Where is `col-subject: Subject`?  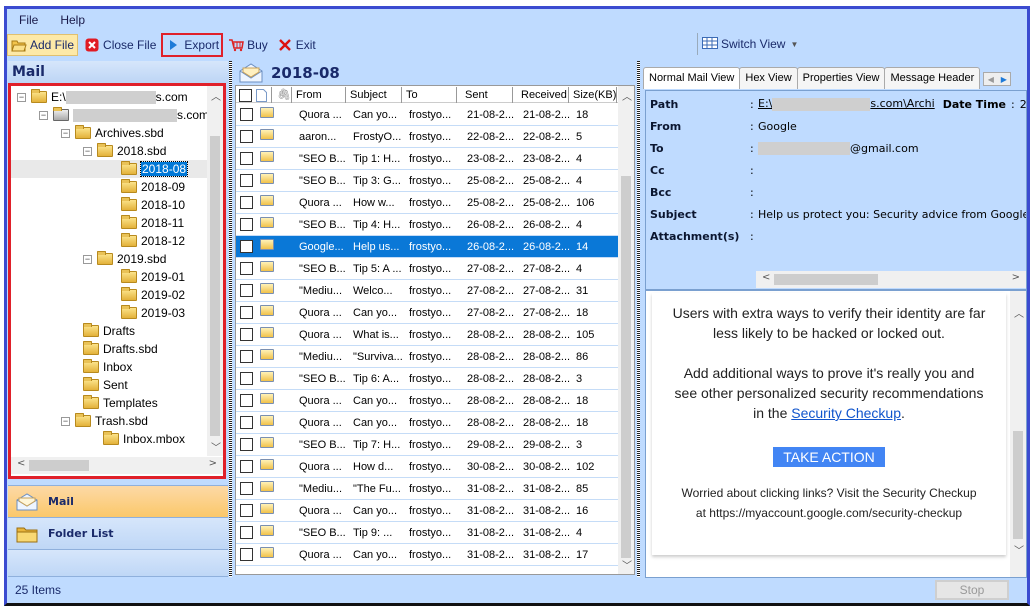
col-subject: Subject is located at coordinates (374, 95).